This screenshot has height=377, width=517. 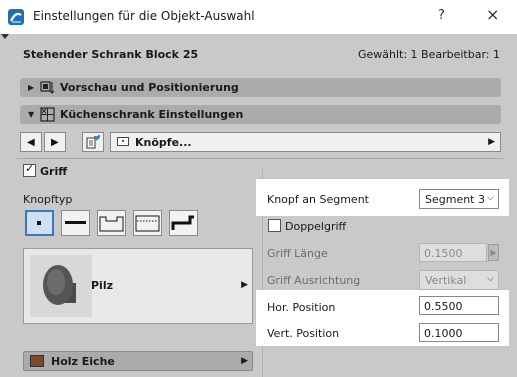 What do you see at coordinates (455, 199) in the screenshot?
I see `segment-value: Segment 3` at bounding box center [455, 199].